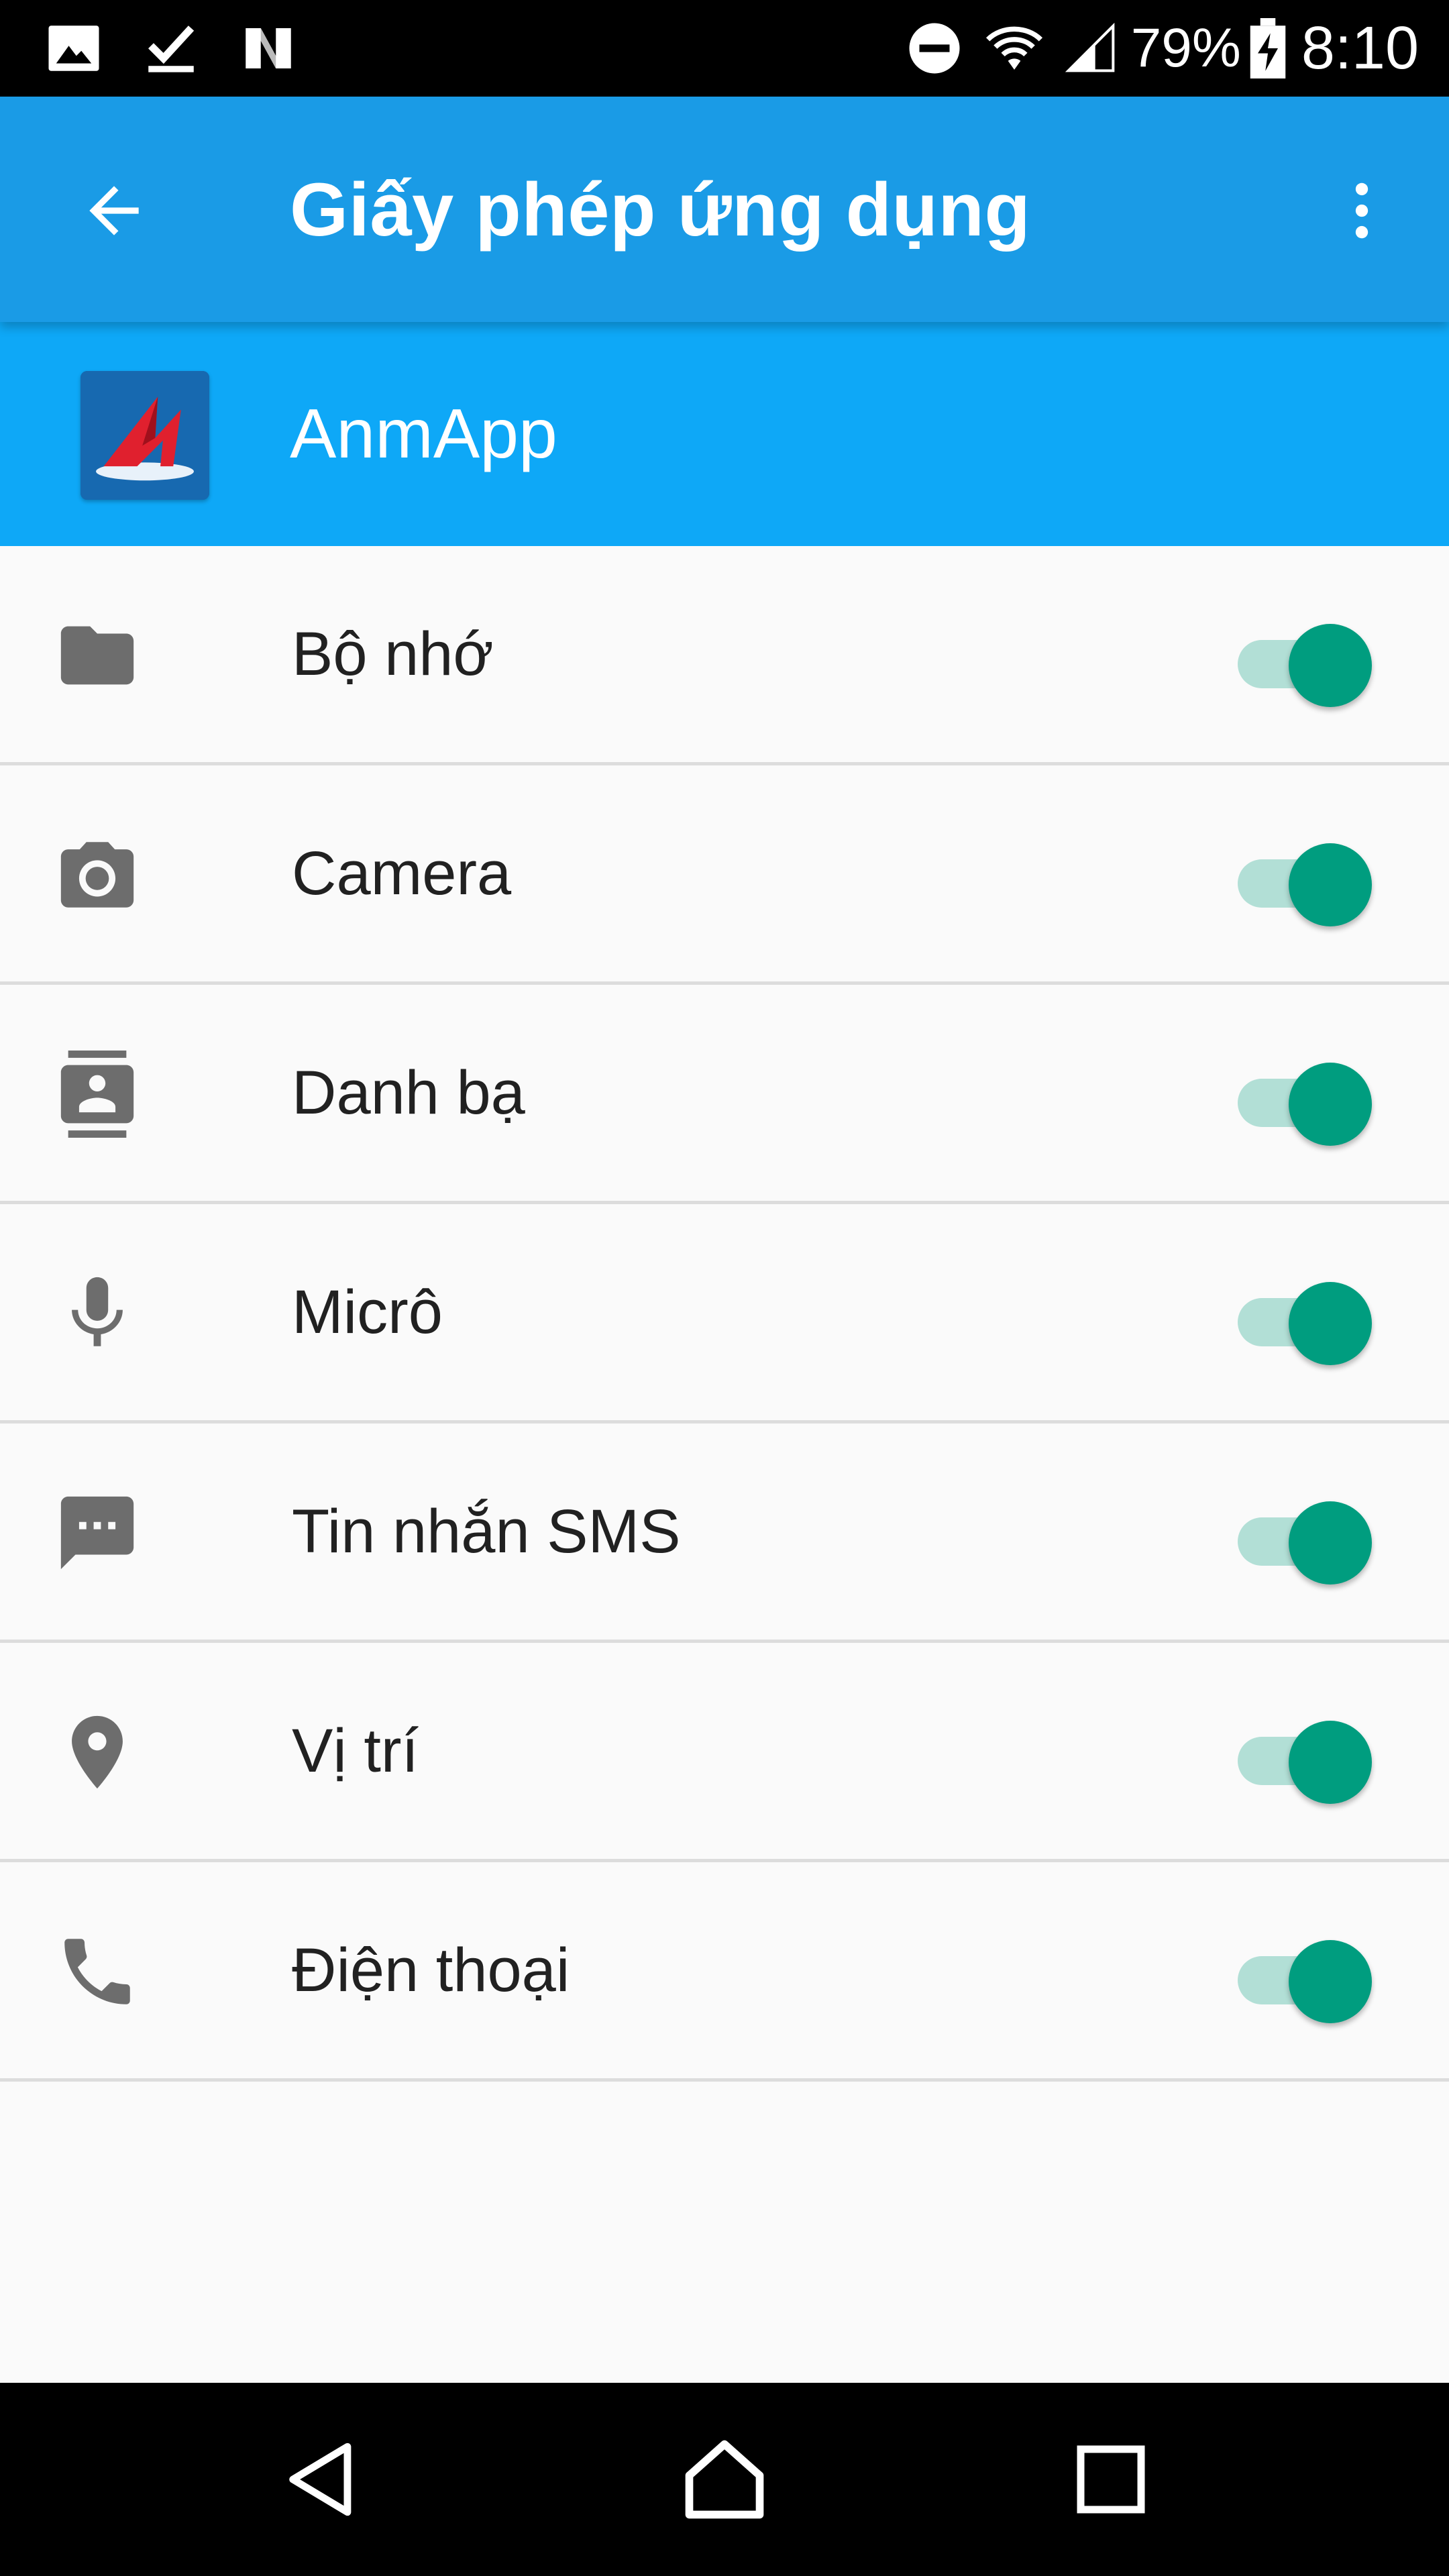 This screenshot has width=1449, height=2576. I want to click on nav-back-button, so click(322, 2479).